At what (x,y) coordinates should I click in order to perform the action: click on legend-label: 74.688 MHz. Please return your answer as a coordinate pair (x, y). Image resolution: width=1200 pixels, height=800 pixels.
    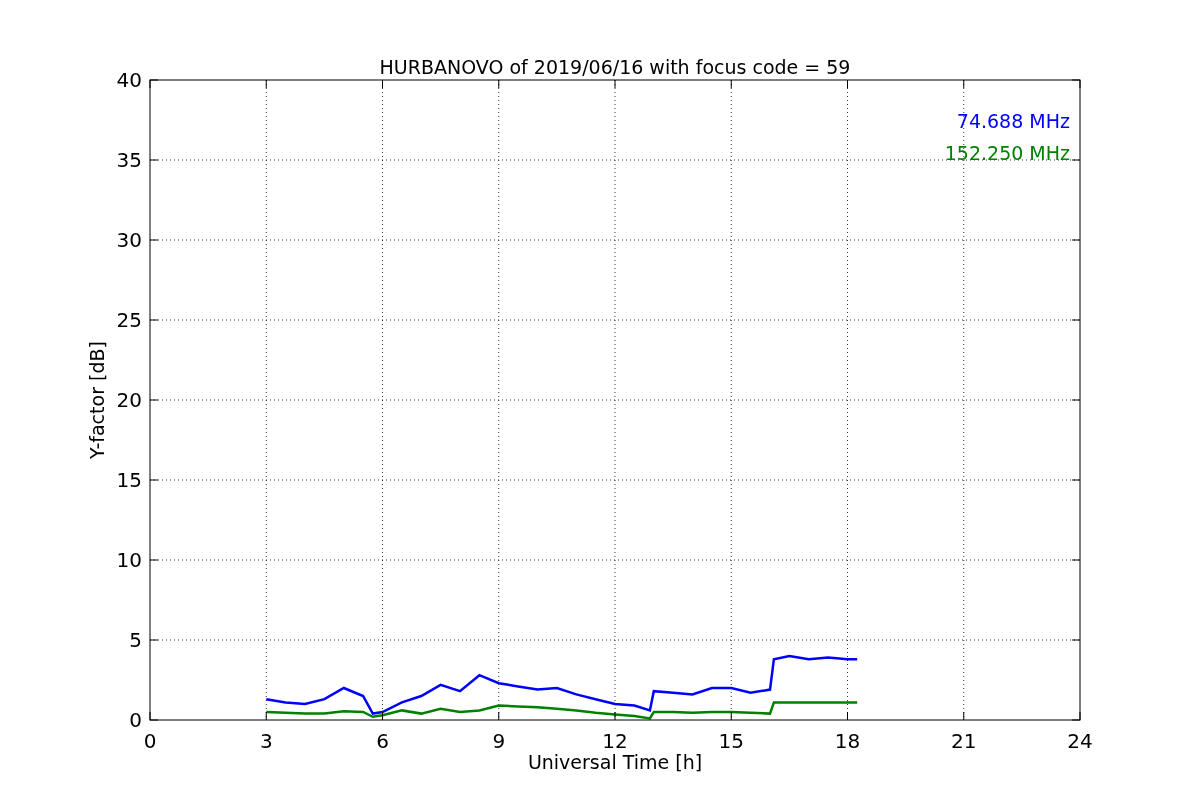
    Looking at the image, I should click on (1013, 121).